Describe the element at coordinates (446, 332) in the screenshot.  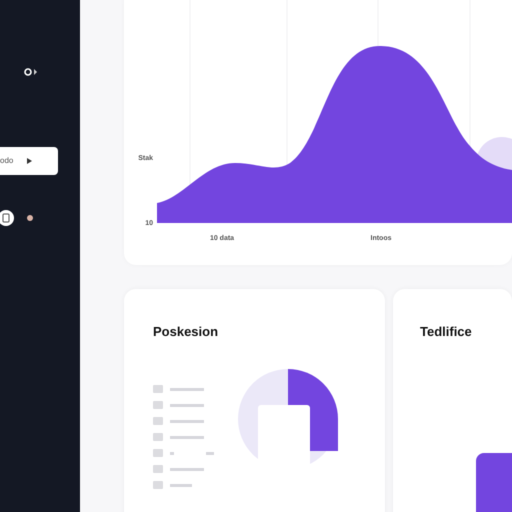
I see `card-title: Tedlifice` at that location.